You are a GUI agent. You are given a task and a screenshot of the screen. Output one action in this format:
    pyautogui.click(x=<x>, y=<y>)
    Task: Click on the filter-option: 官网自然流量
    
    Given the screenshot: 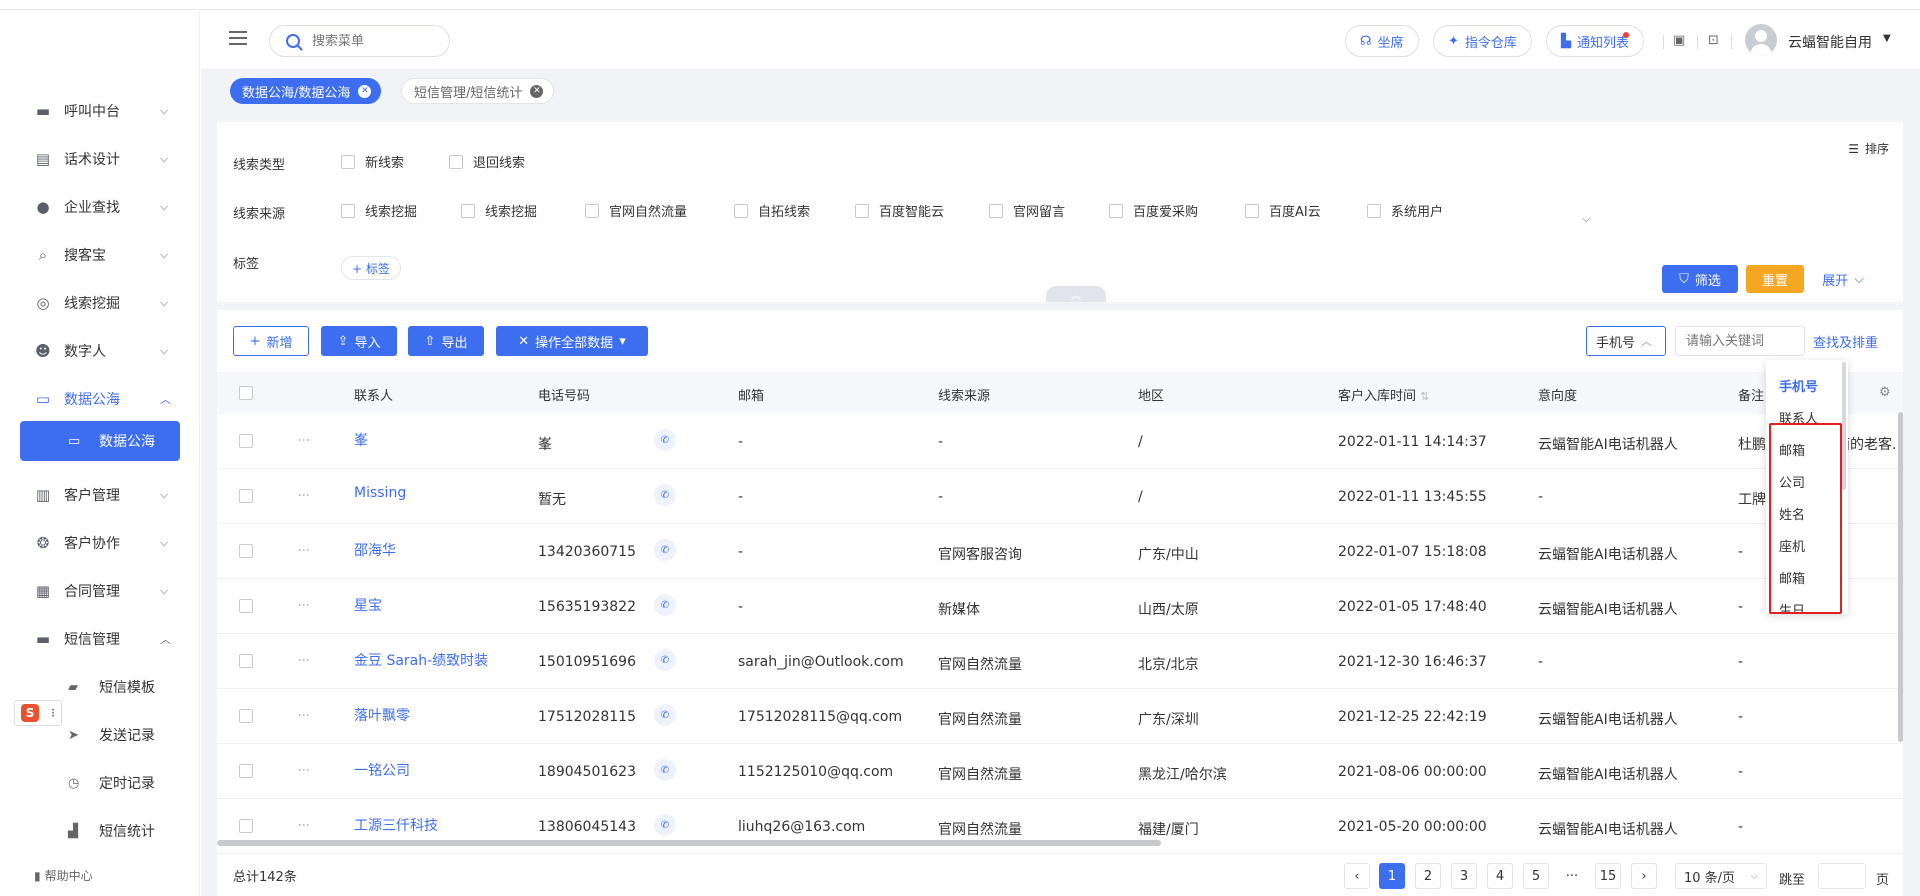 What is the action you would take?
    pyautogui.click(x=636, y=210)
    